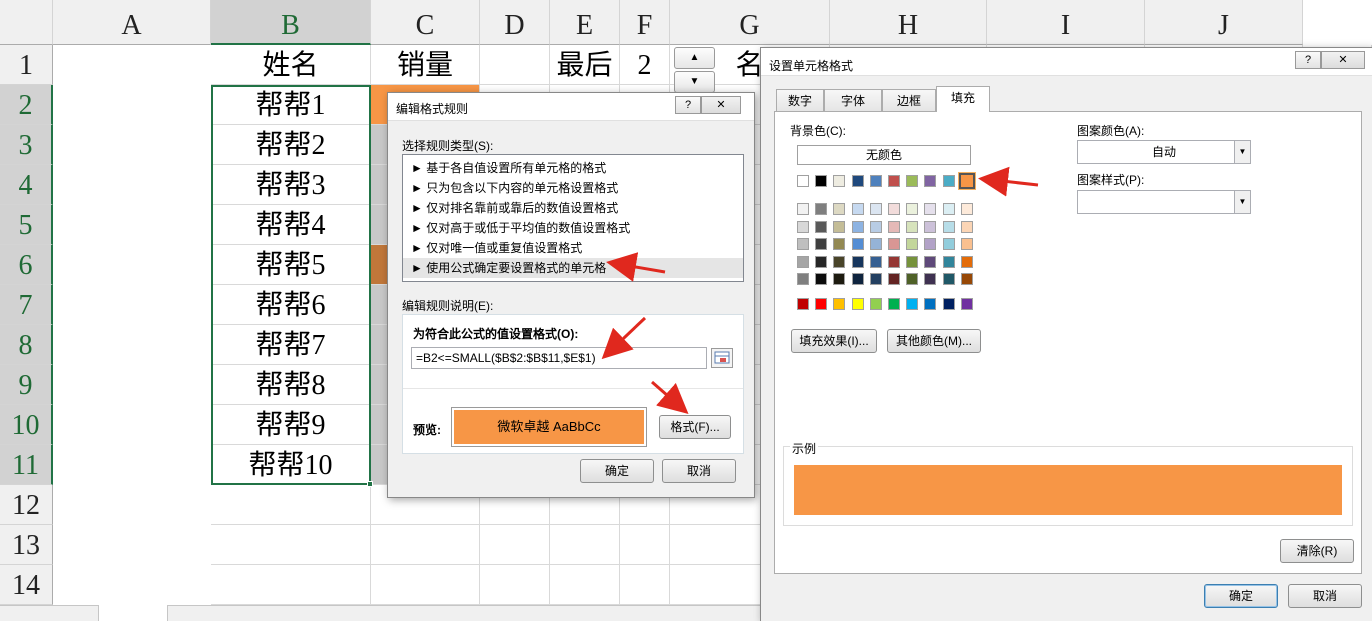  I want to click on range-picker-icon, so click(722, 358).